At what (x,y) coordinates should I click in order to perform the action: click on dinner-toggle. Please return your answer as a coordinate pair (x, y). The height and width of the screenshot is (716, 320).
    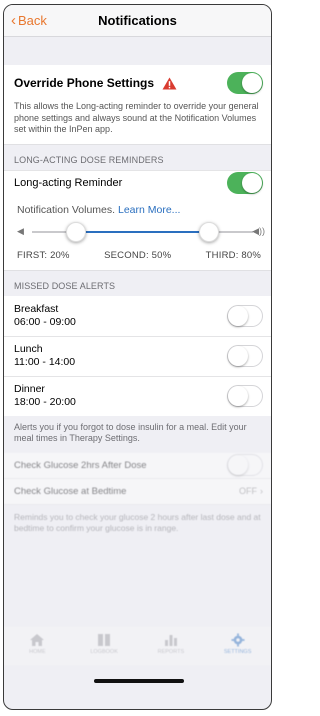
    Looking at the image, I should click on (245, 396).